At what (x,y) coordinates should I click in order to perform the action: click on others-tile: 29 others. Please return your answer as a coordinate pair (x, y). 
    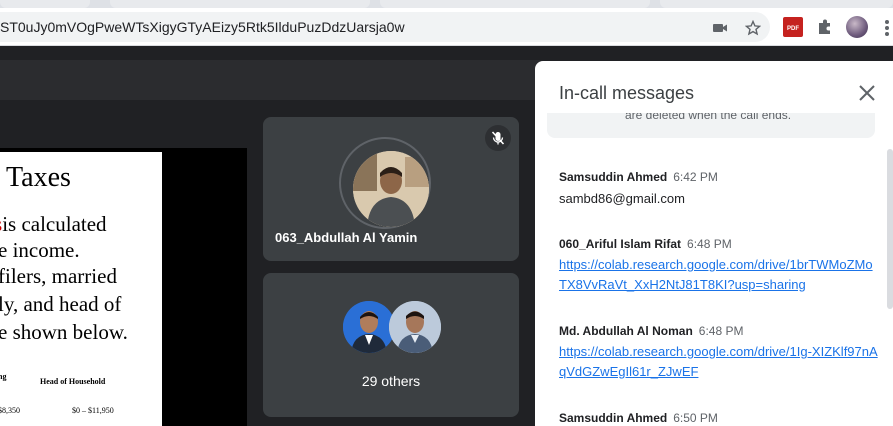
    Looking at the image, I should click on (391, 345).